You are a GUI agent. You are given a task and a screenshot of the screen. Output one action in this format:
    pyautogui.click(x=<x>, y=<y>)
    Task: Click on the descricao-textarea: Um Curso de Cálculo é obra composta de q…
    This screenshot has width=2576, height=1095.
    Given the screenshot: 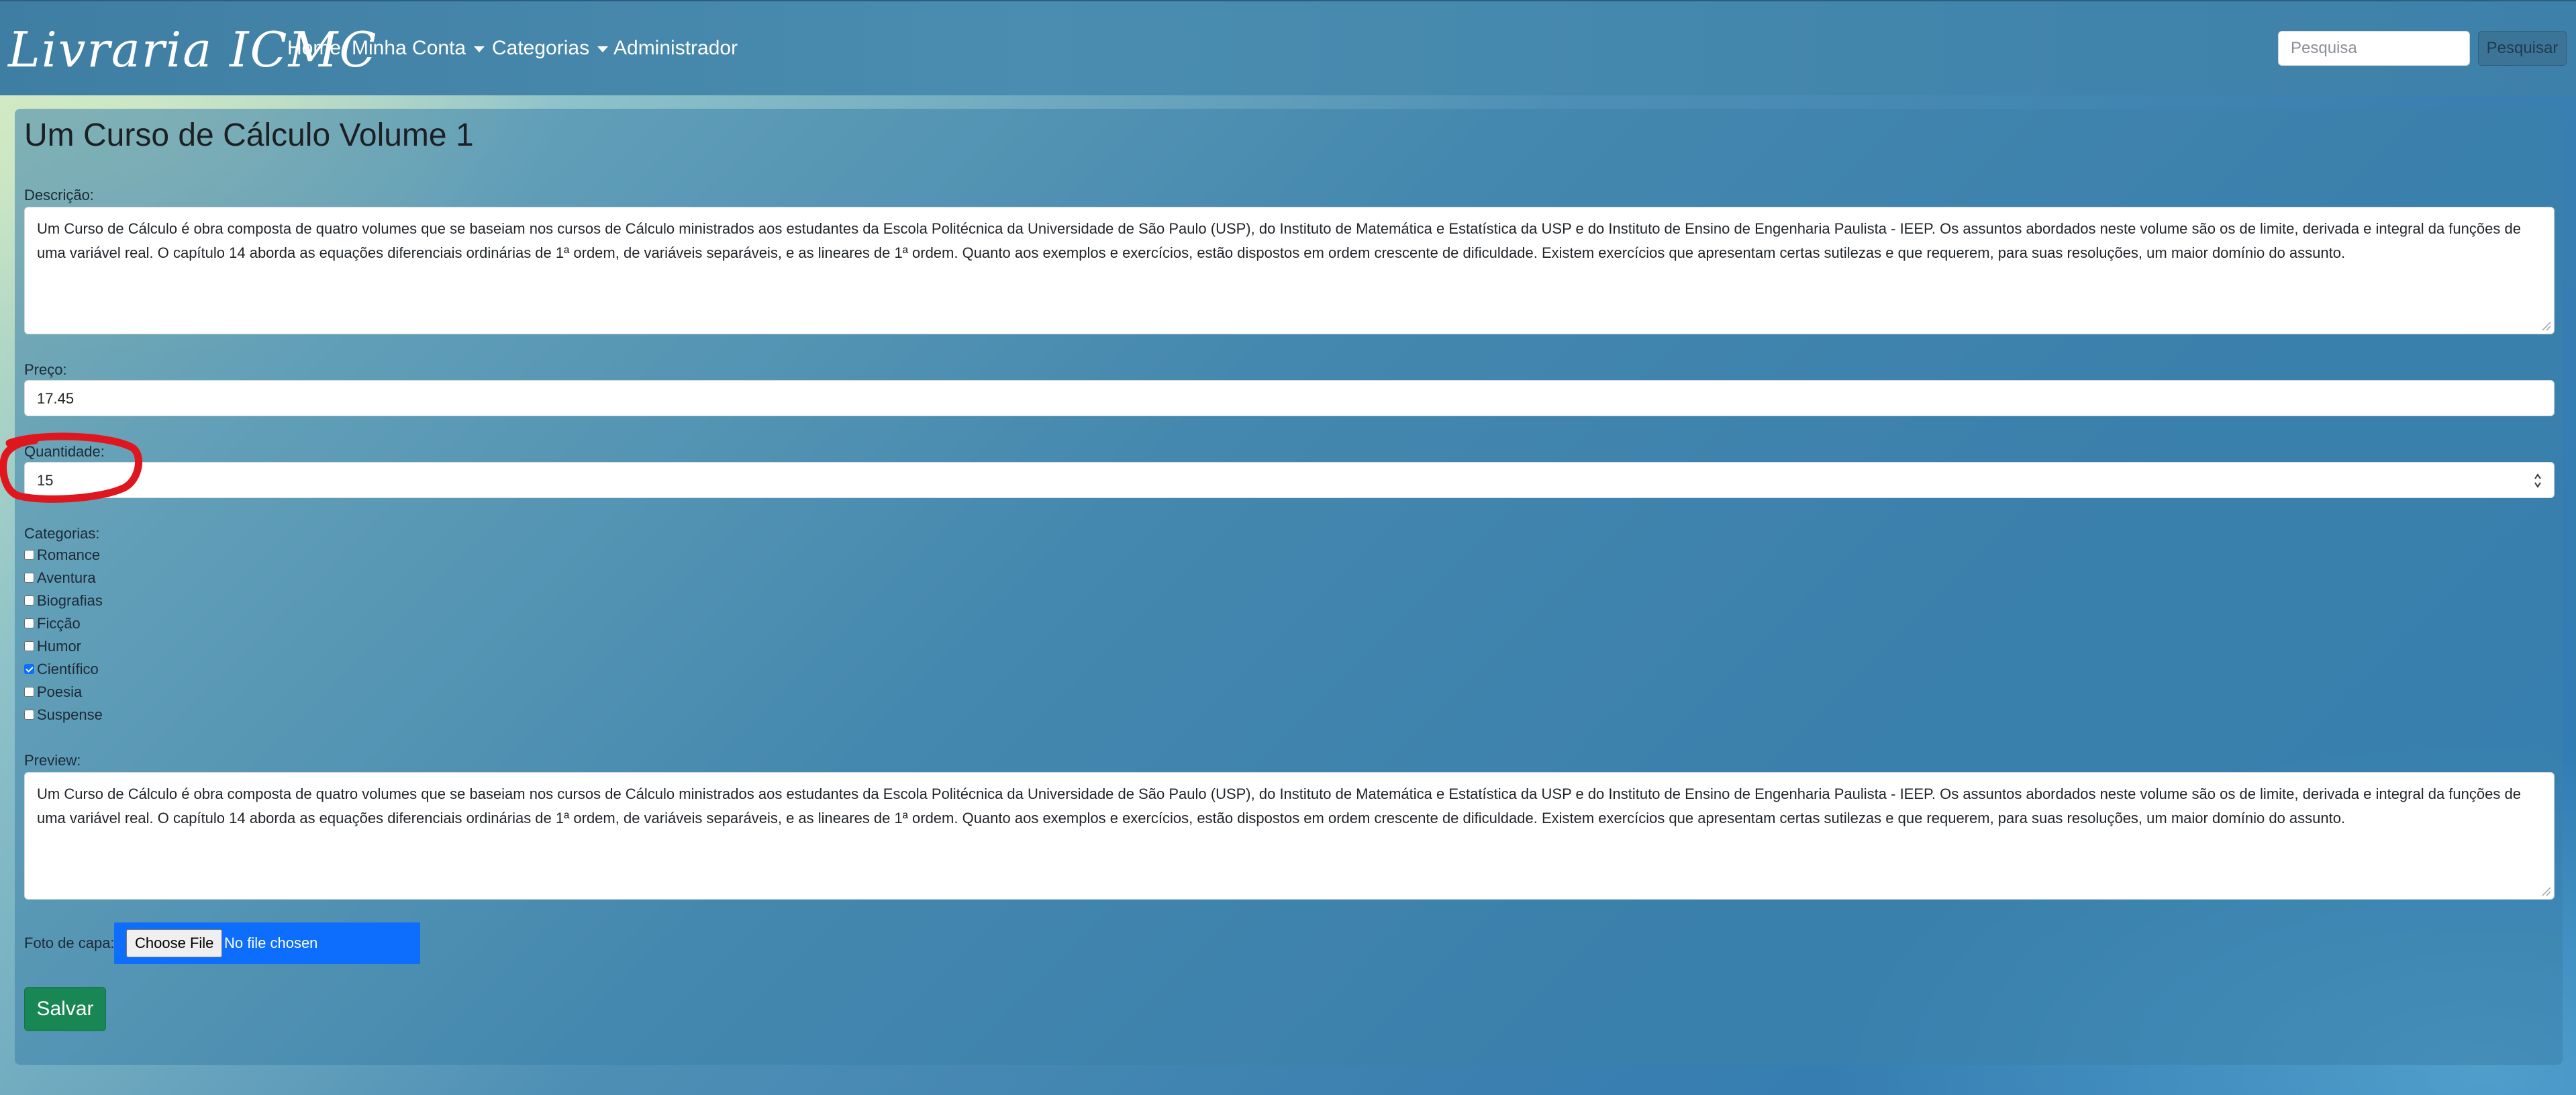 What is the action you would take?
    pyautogui.click(x=1289, y=270)
    